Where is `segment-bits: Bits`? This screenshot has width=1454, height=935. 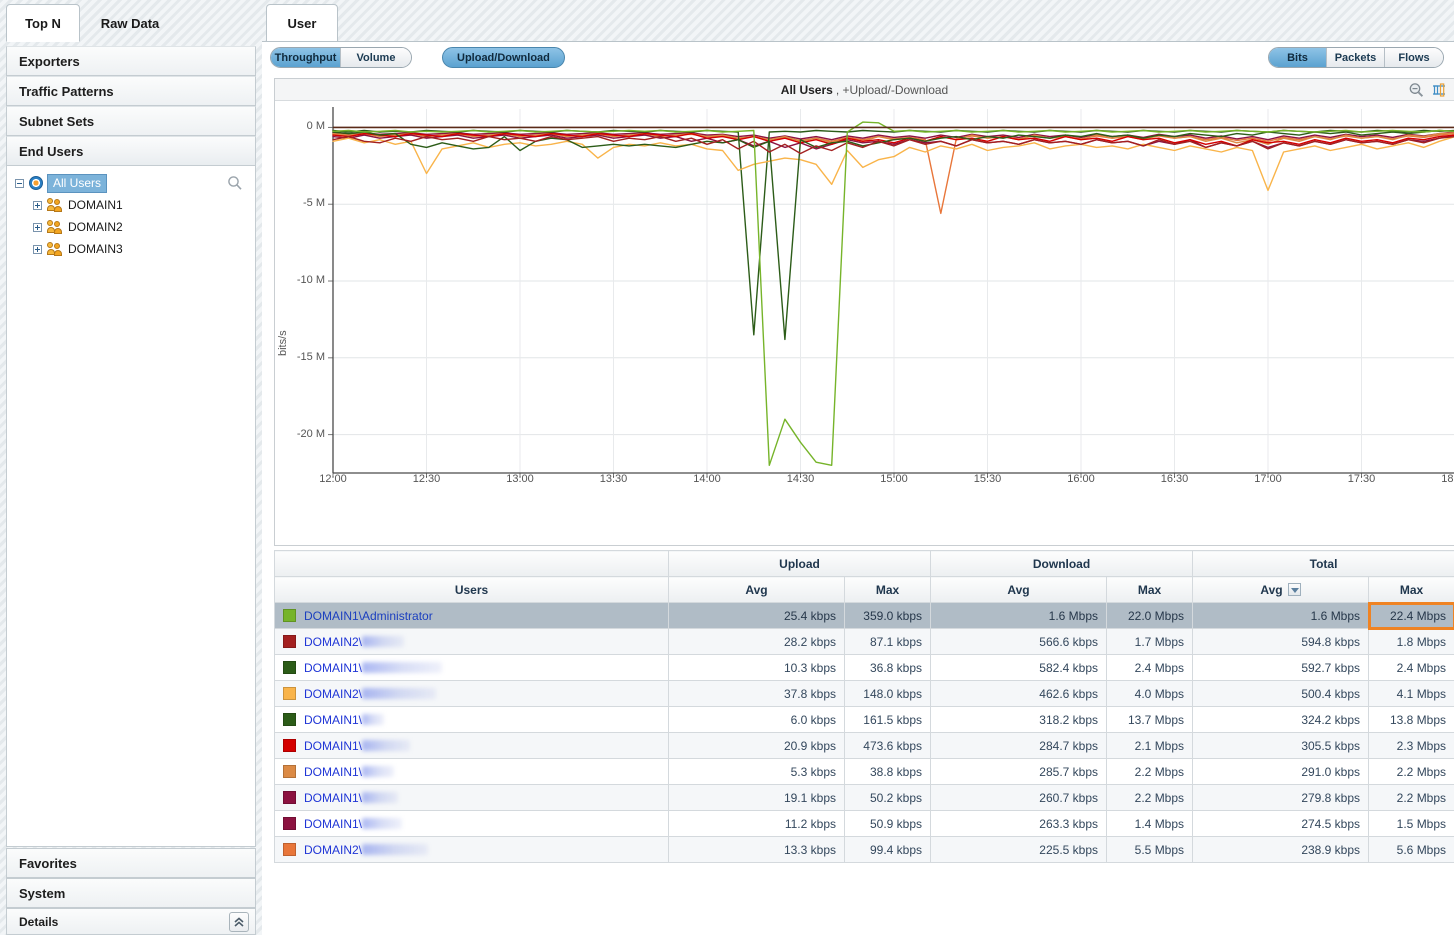
segment-bits: Bits is located at coordinates (1298, 57).